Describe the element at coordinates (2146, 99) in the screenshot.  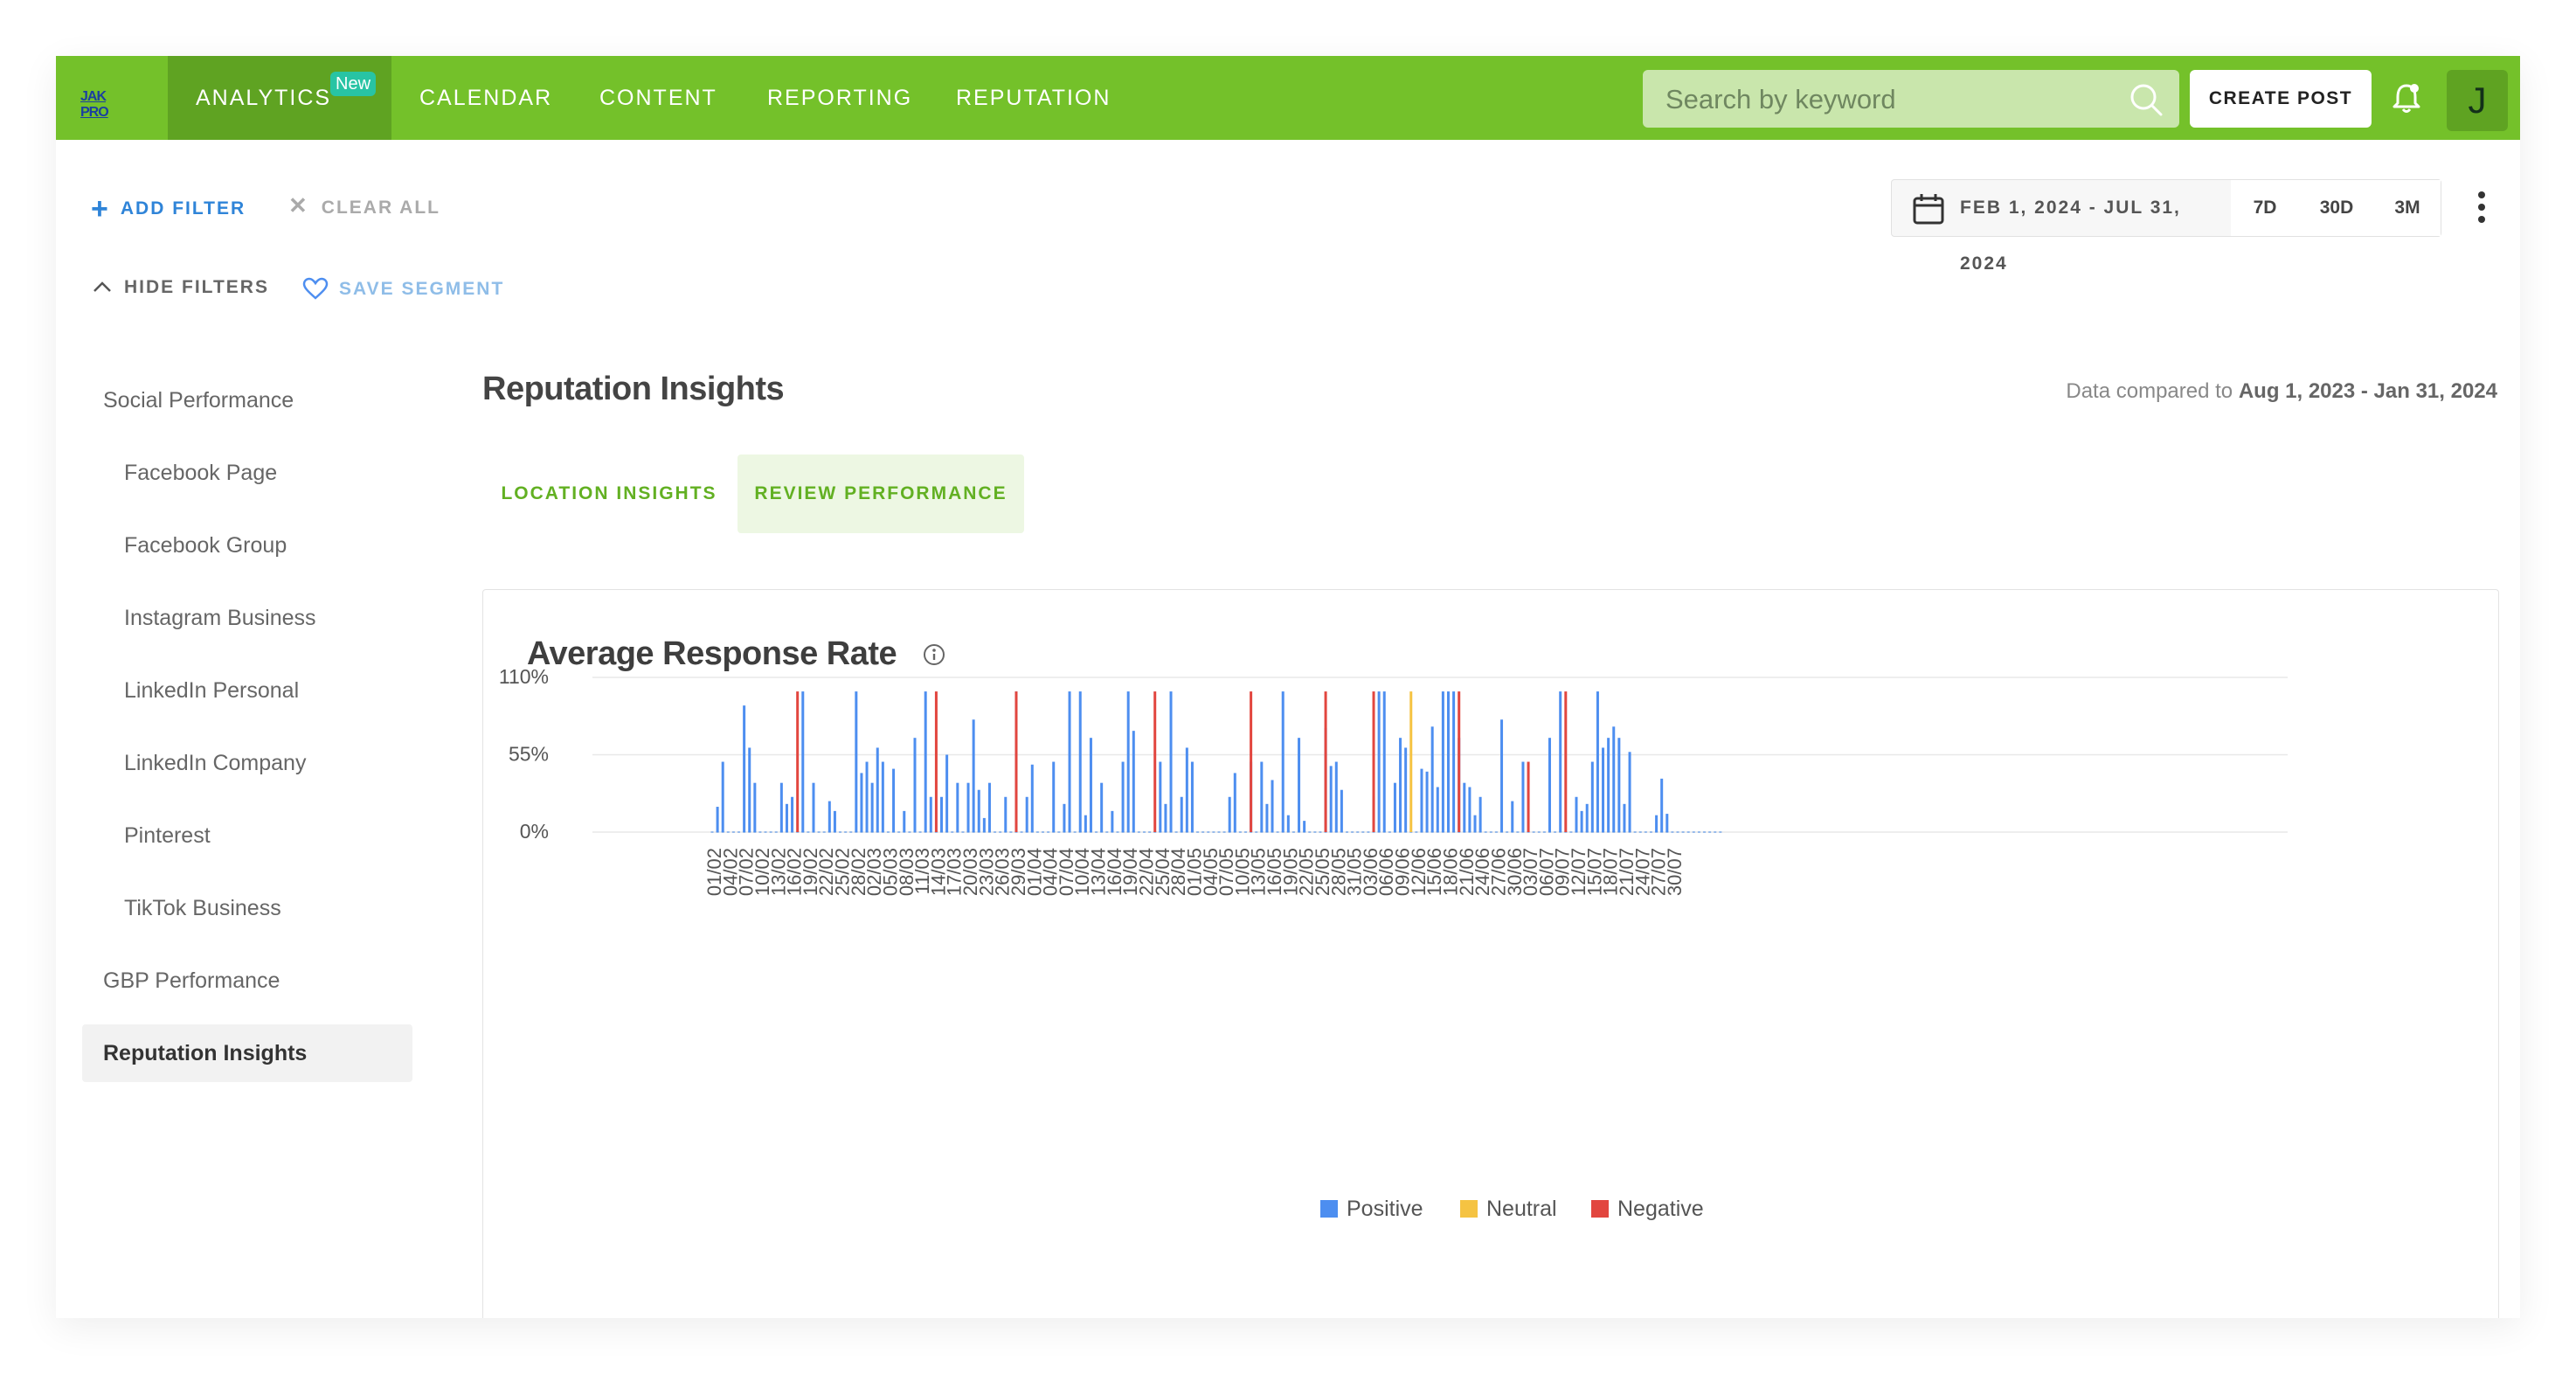
I see `search-icon` at that location.